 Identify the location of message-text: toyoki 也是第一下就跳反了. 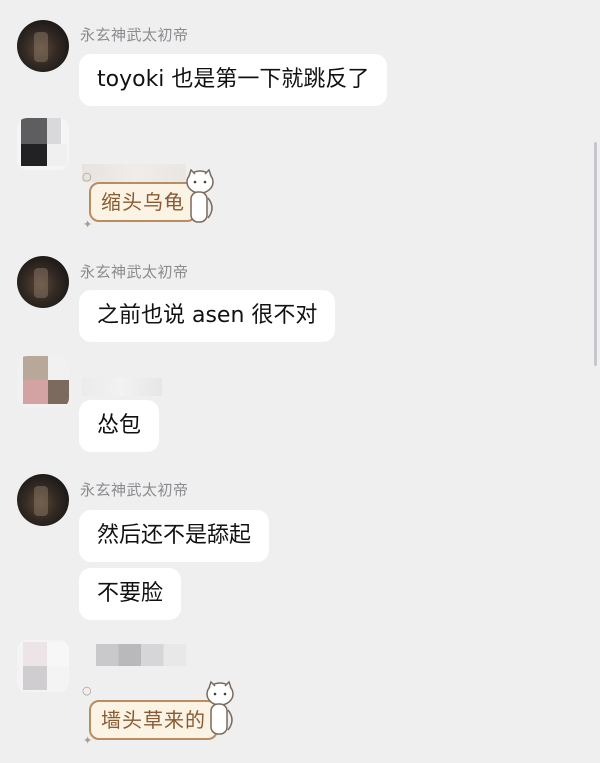
(233, 79).